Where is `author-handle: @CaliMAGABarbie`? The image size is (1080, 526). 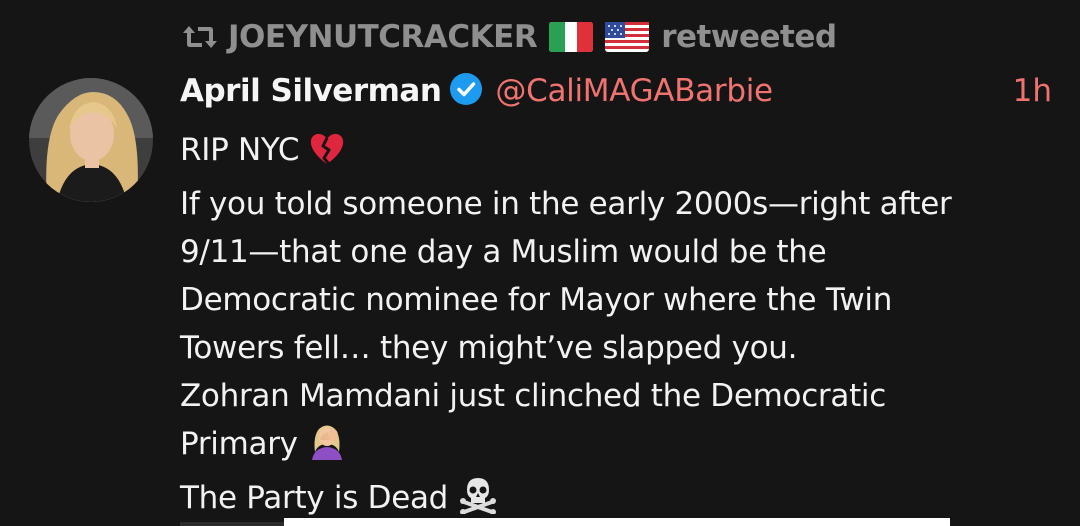
author-handle: @CaliMAGABarbie is located at coordinates (634, 91).